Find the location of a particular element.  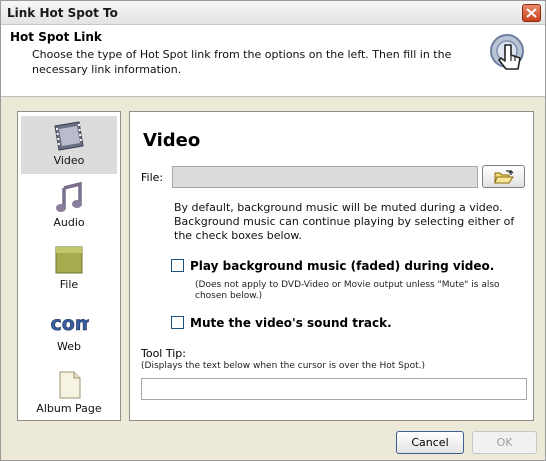

sidebar-item-video: Video is located at coordinates (69, 145).